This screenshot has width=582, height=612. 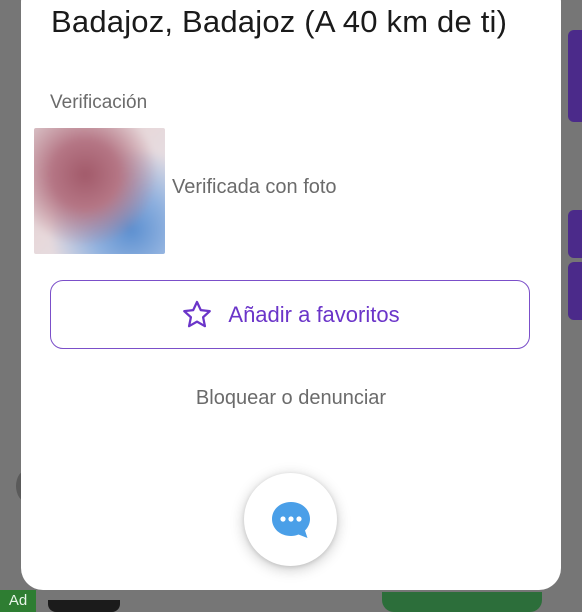 I want to click on background-dark-button, so click(x=84, y=606).